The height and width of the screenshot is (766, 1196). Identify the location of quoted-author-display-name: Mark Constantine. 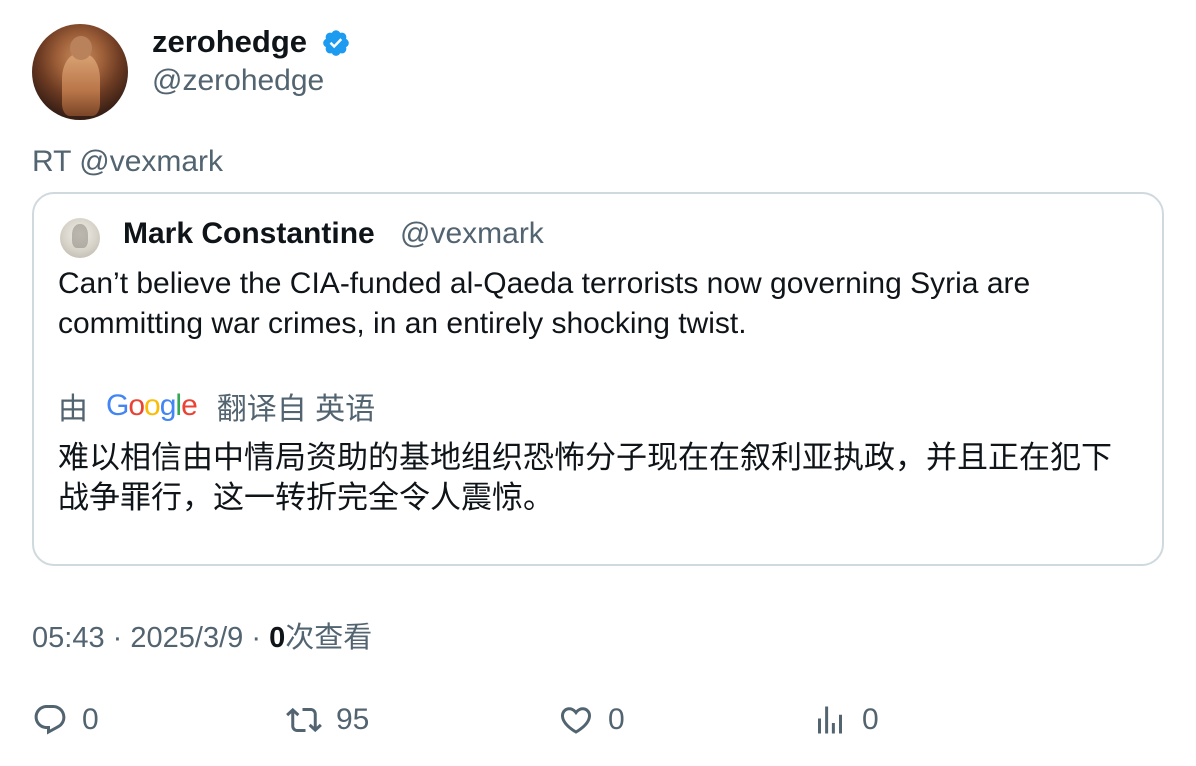
(249, 234).